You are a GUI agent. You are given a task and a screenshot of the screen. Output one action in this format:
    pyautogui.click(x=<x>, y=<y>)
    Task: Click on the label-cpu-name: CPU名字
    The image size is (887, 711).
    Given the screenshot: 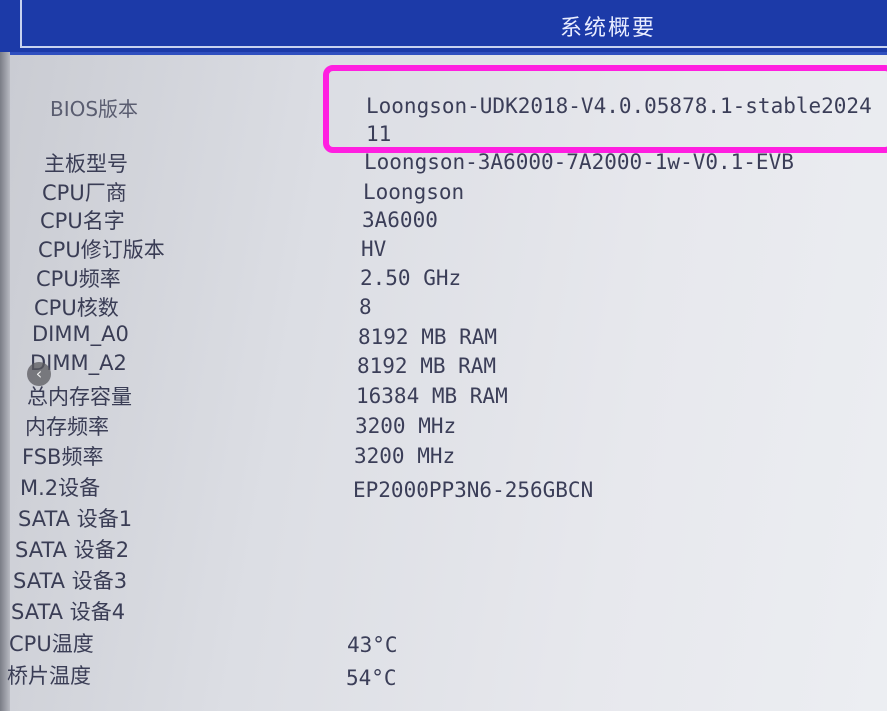 What is the action you would take?
    pyautogui.click(x=82, y=221)
    